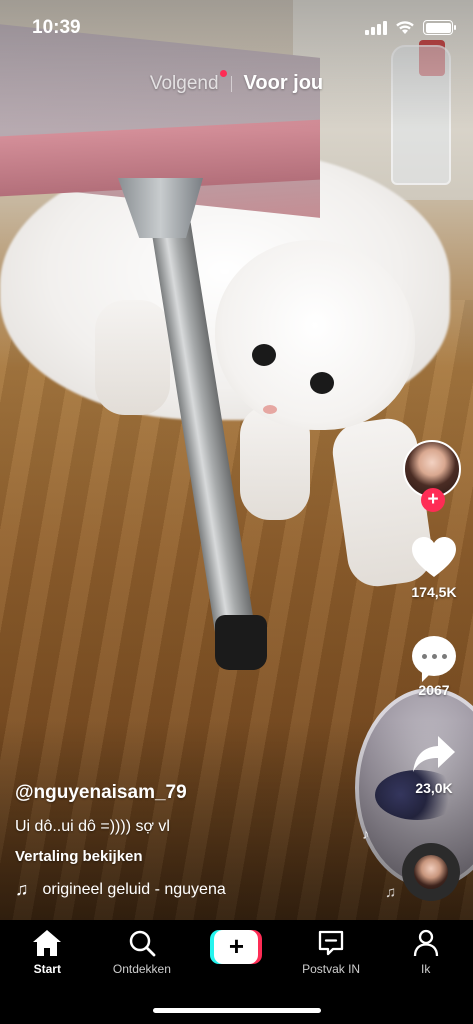  Describe the element at coordinates (47, 943) in the screenshot. I see `home-icon` at that location.